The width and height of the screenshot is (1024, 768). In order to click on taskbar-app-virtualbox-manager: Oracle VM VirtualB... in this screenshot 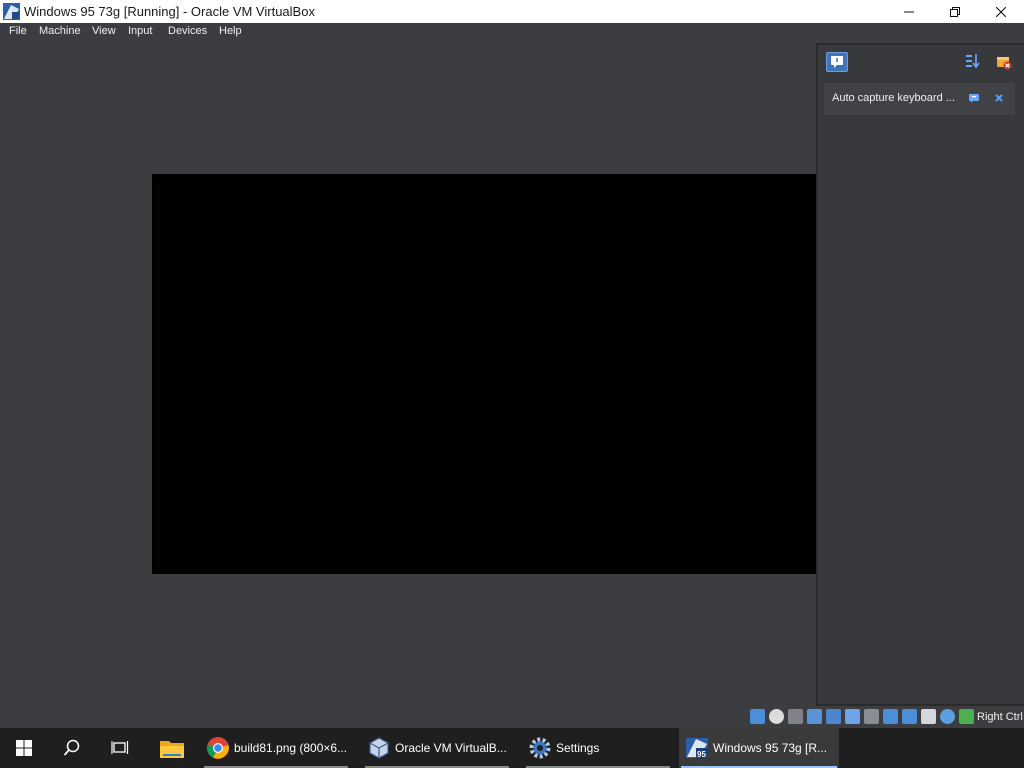, I will do `click(437, 748)`.